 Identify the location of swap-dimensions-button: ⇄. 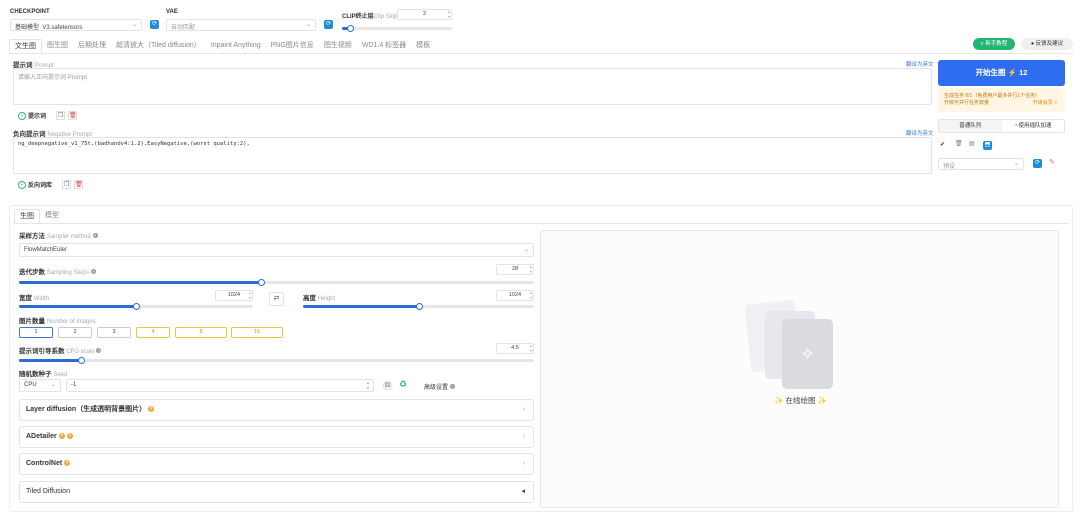
(276, 299).